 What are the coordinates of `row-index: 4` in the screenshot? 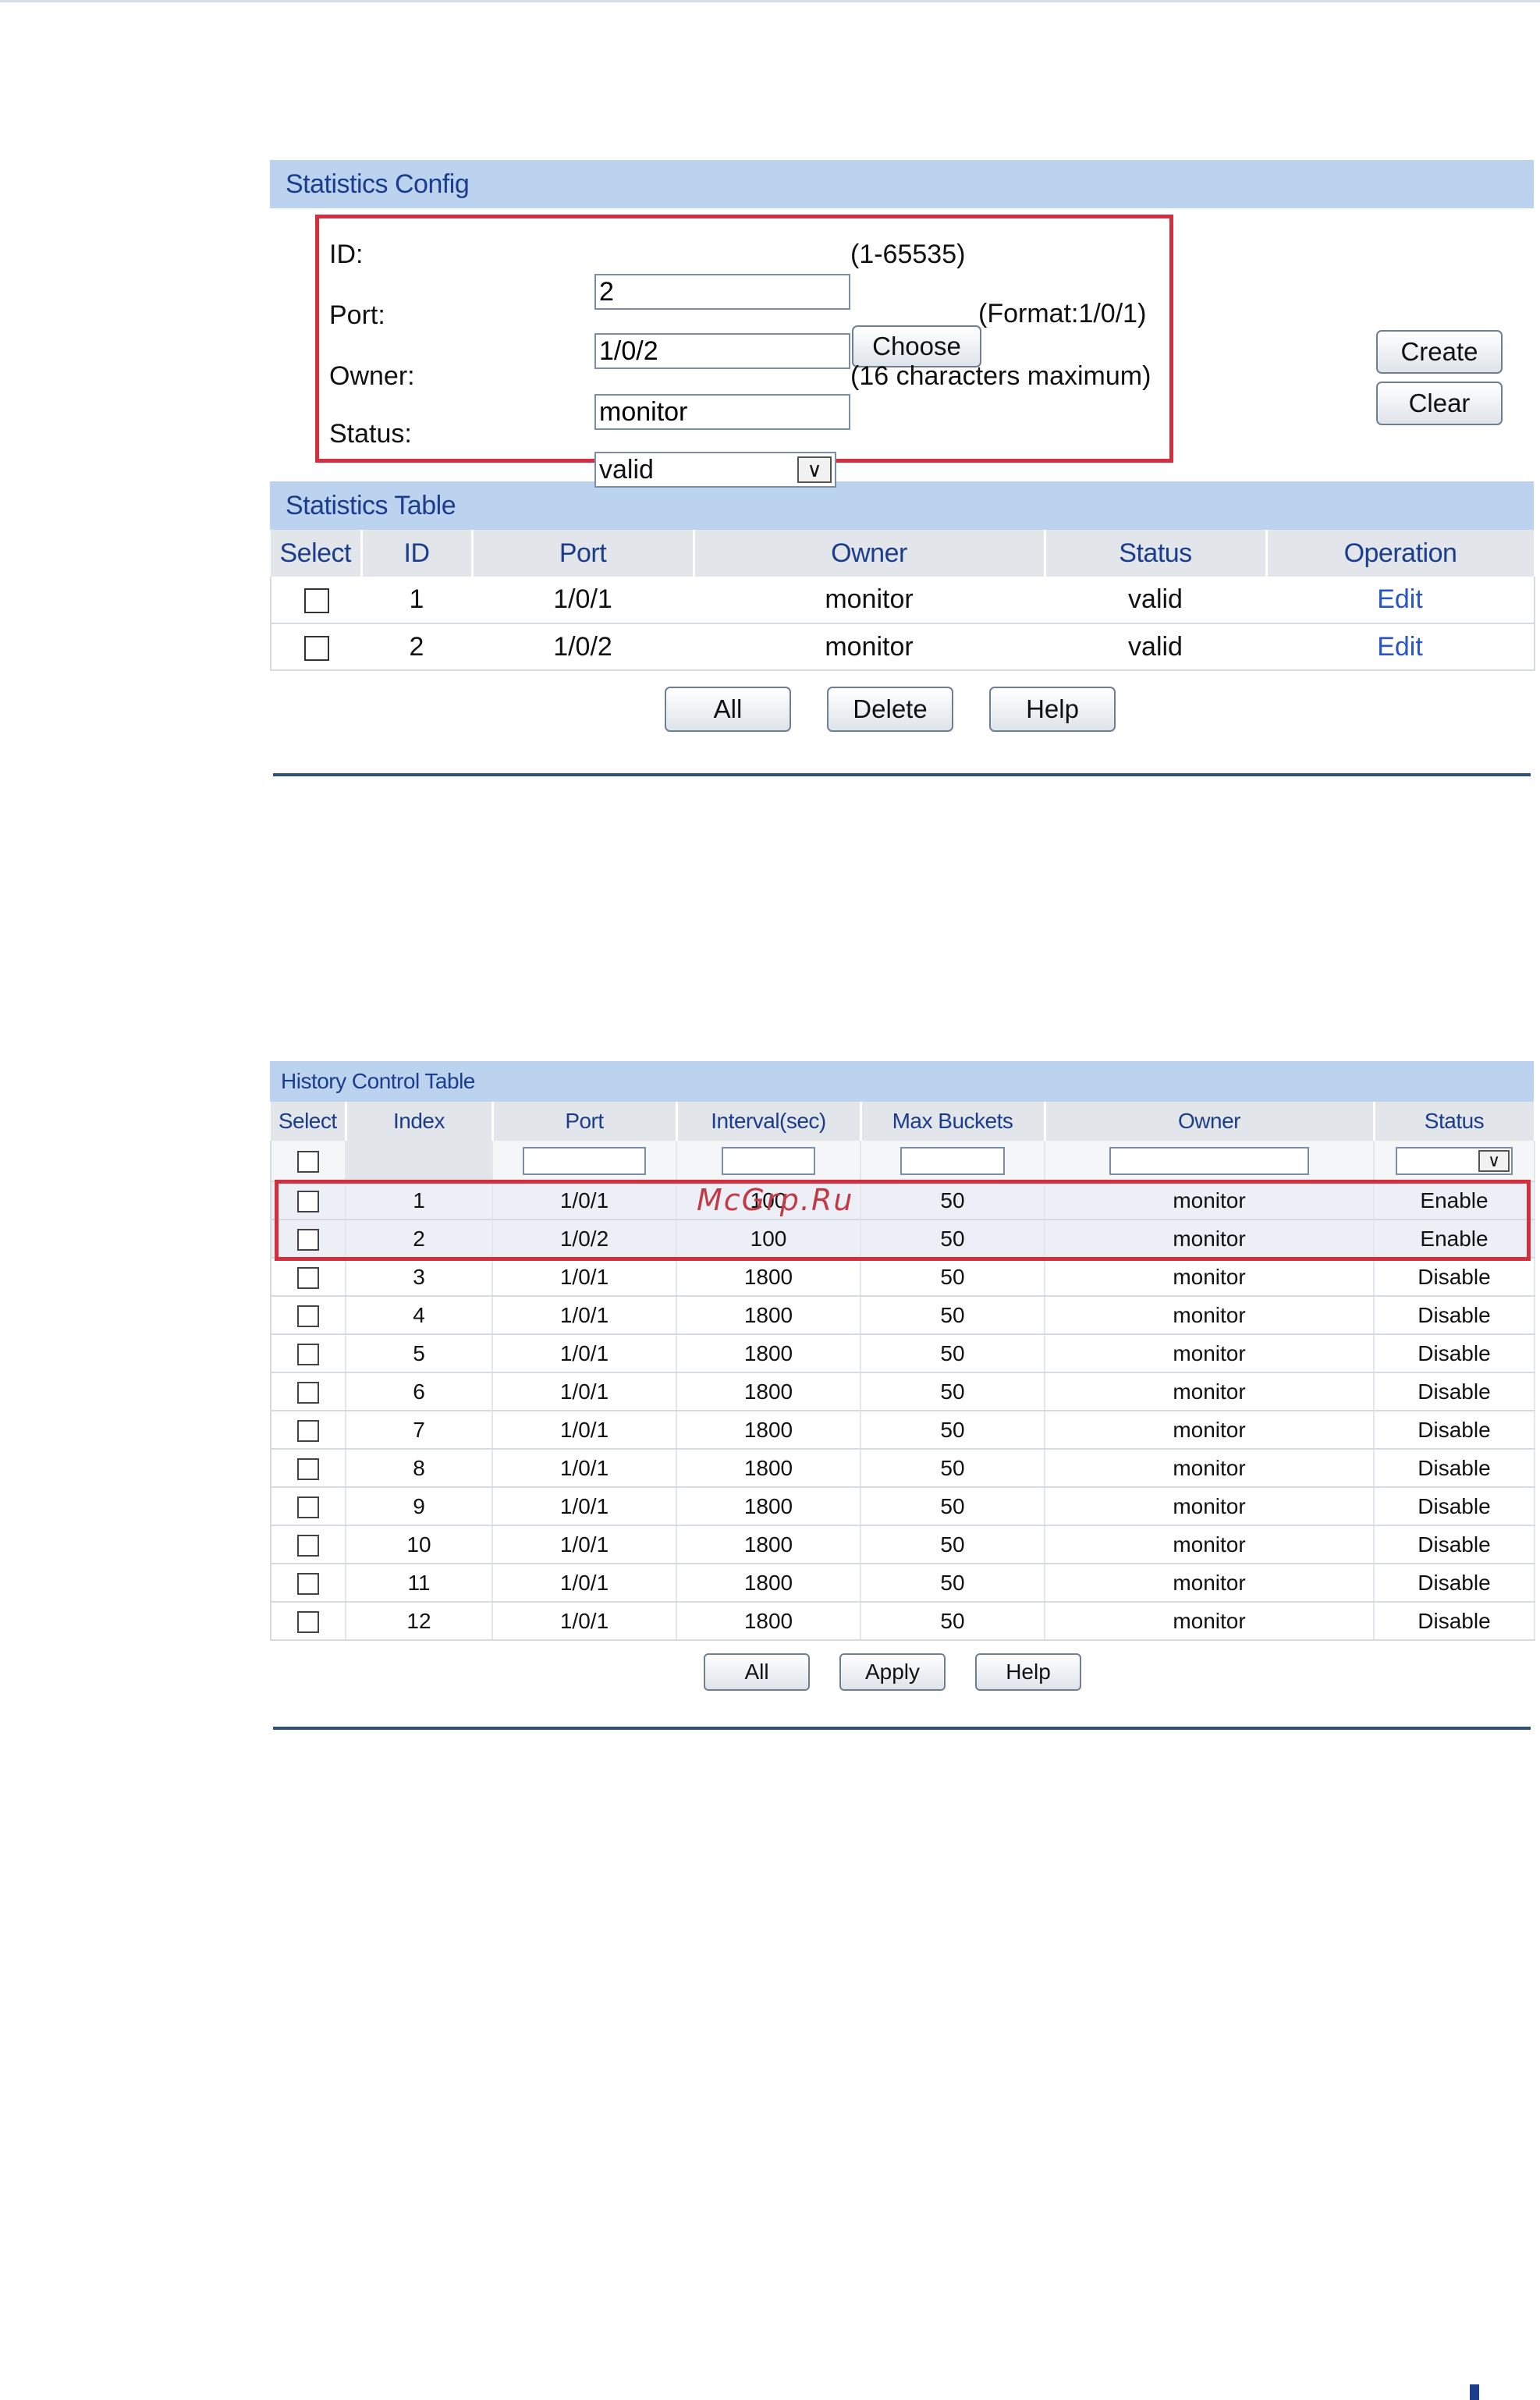 It's located at (419, 1315).